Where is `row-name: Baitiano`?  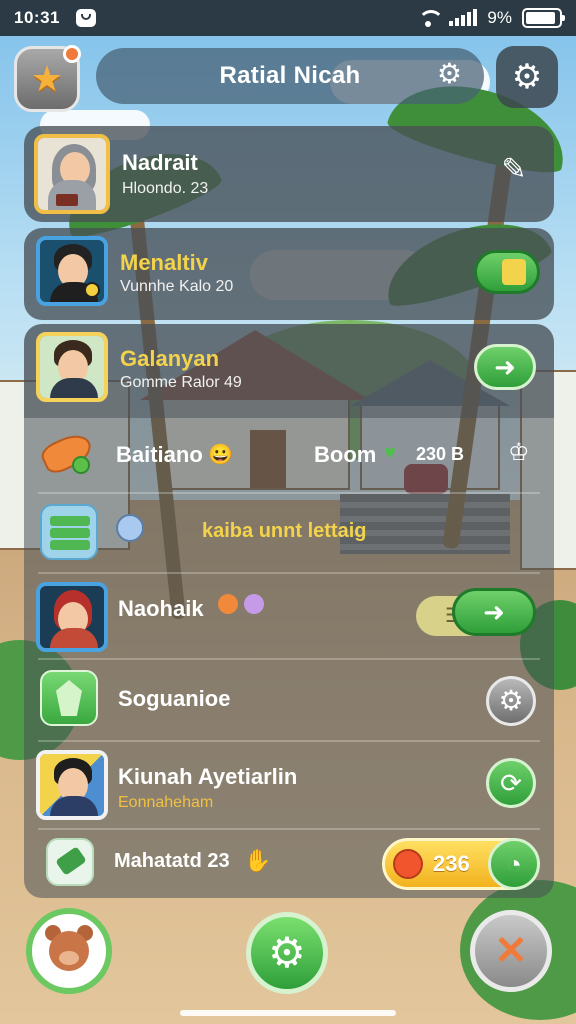 row-name: Baitiano is located at coordinates (159, 454).